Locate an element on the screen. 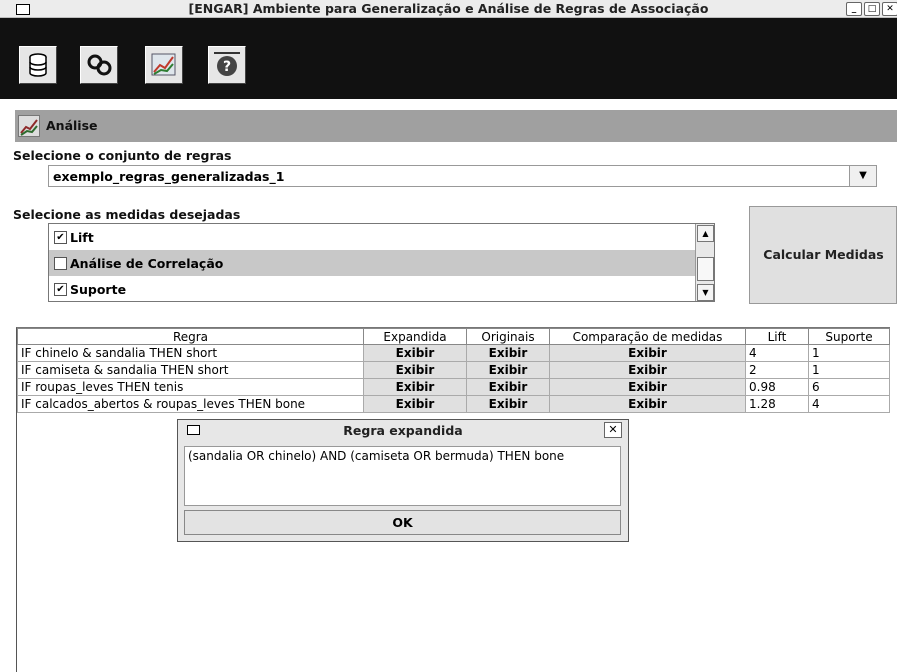 The image size is (897, 672). close-button: ✕ is located at coordinates (889, 9).